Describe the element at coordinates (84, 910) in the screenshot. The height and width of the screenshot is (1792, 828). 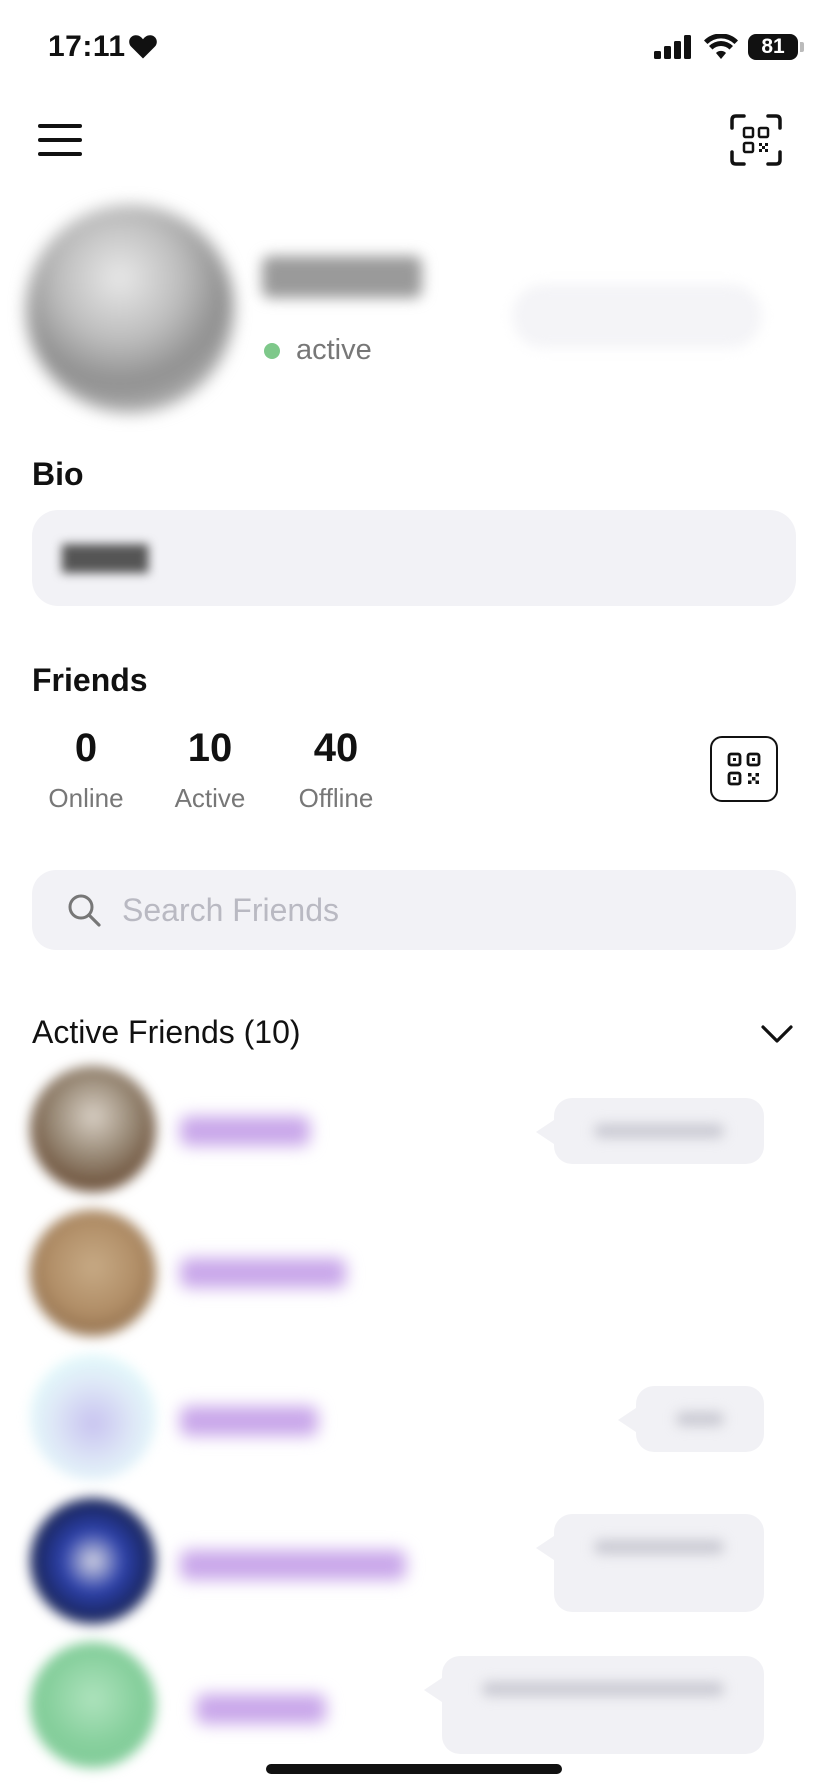
I see `search-icon` at that location.